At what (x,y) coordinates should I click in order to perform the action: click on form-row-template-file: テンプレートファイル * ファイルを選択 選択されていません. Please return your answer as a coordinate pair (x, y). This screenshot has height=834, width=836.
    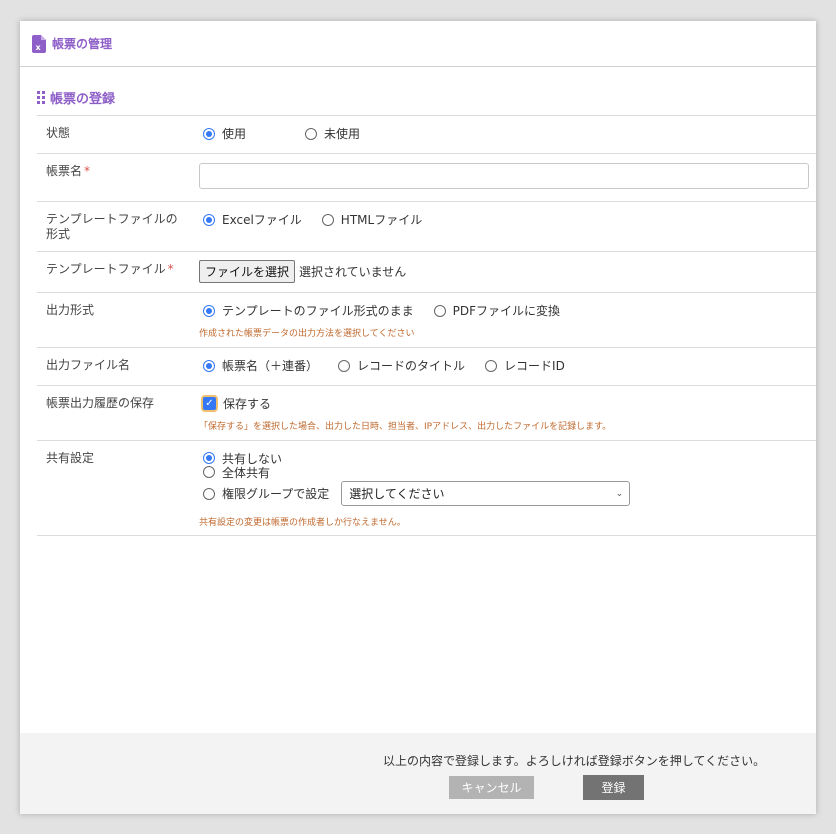
    Looking at the image, I should click on (426, 271).